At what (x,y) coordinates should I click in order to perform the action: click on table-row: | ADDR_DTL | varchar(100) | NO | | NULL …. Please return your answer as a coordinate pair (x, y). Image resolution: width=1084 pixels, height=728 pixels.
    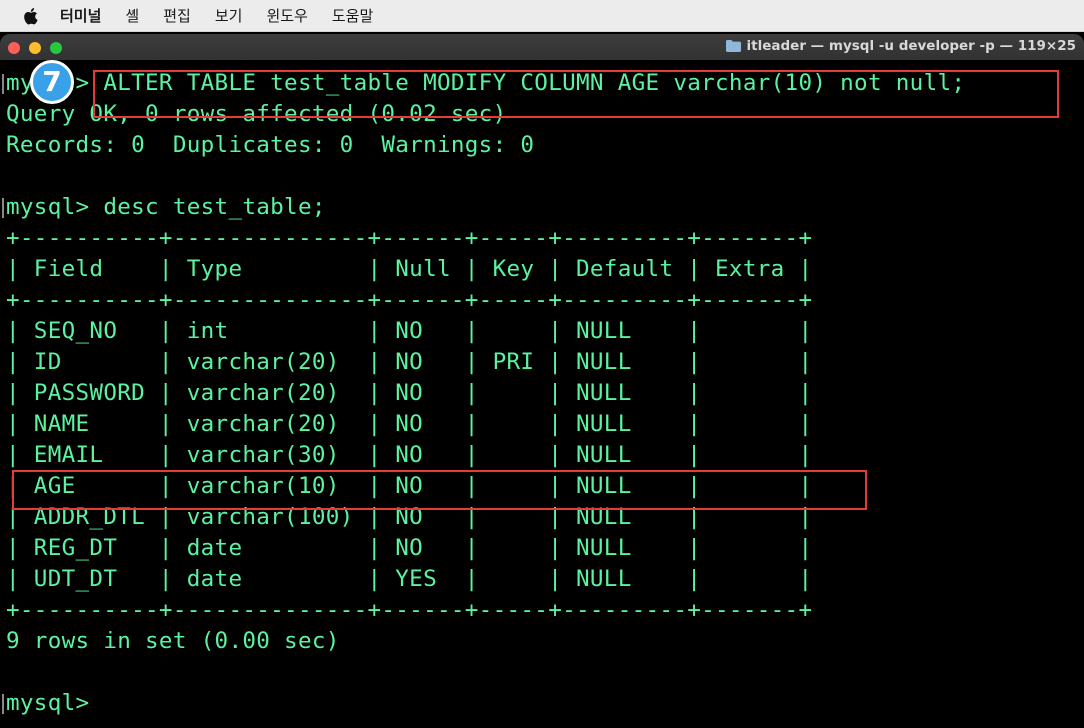
    Looking at the image, I should click on (409, 517).